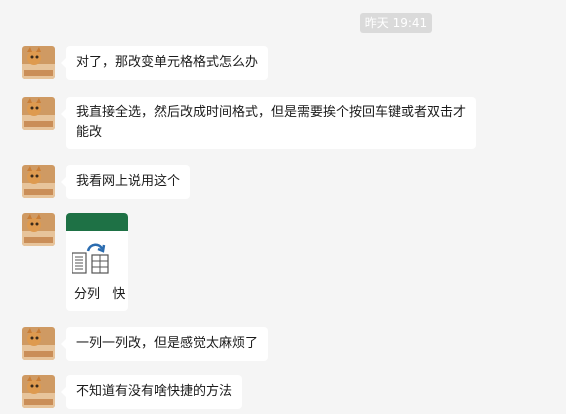 The width and height of the screenshot is (566, 414). Describe the element at coordinates (167, 62) in the screenshot. I see `message-text: 对了，那改变单元格格式怎么办` at that location.